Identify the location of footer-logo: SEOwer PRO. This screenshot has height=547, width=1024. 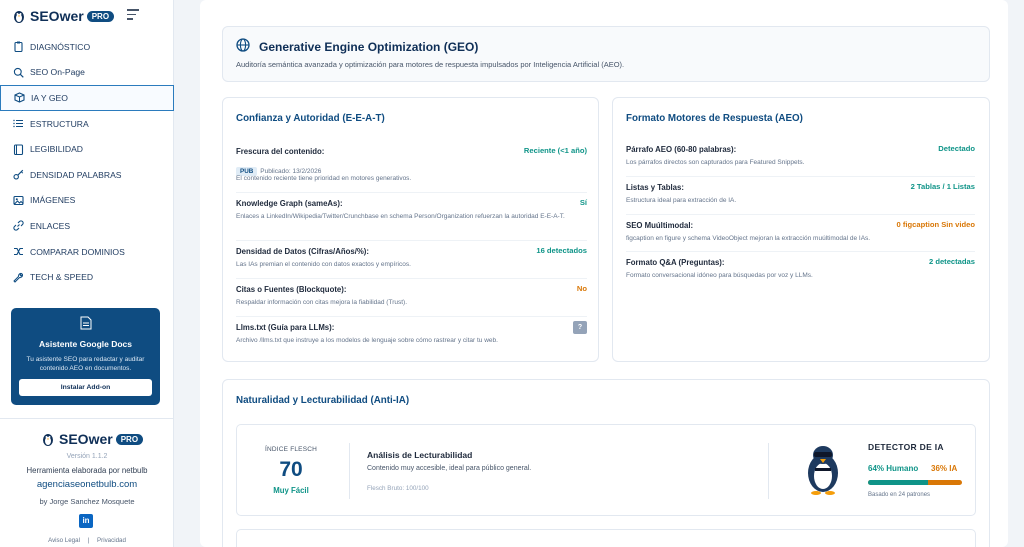
(92, 439).